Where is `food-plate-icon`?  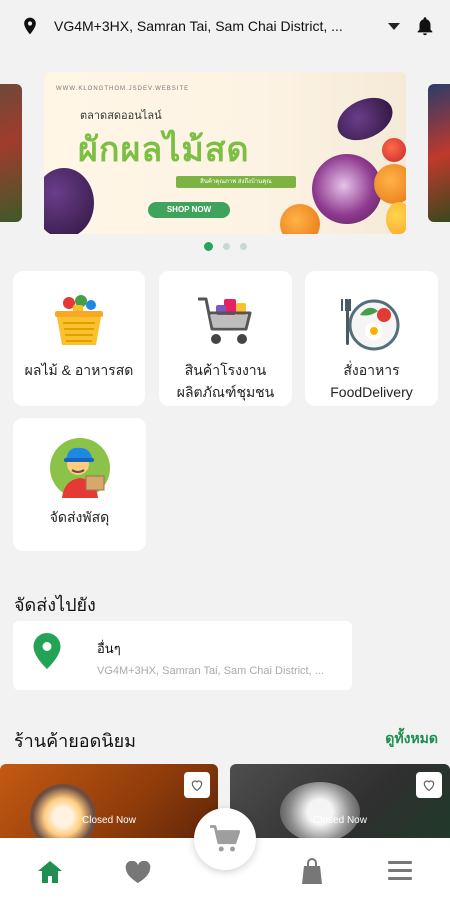 food-plate-icon is located at coordinates (369, 325).